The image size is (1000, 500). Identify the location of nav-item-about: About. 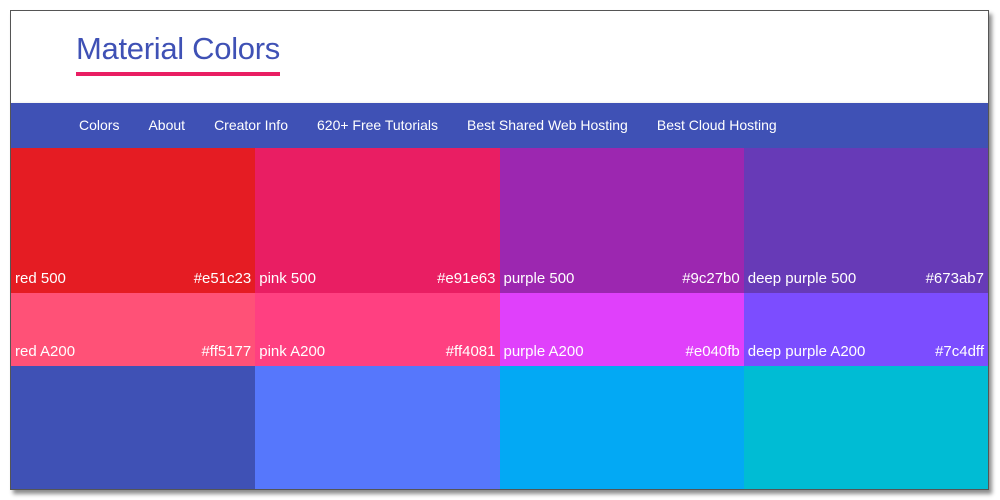
(166, 125).